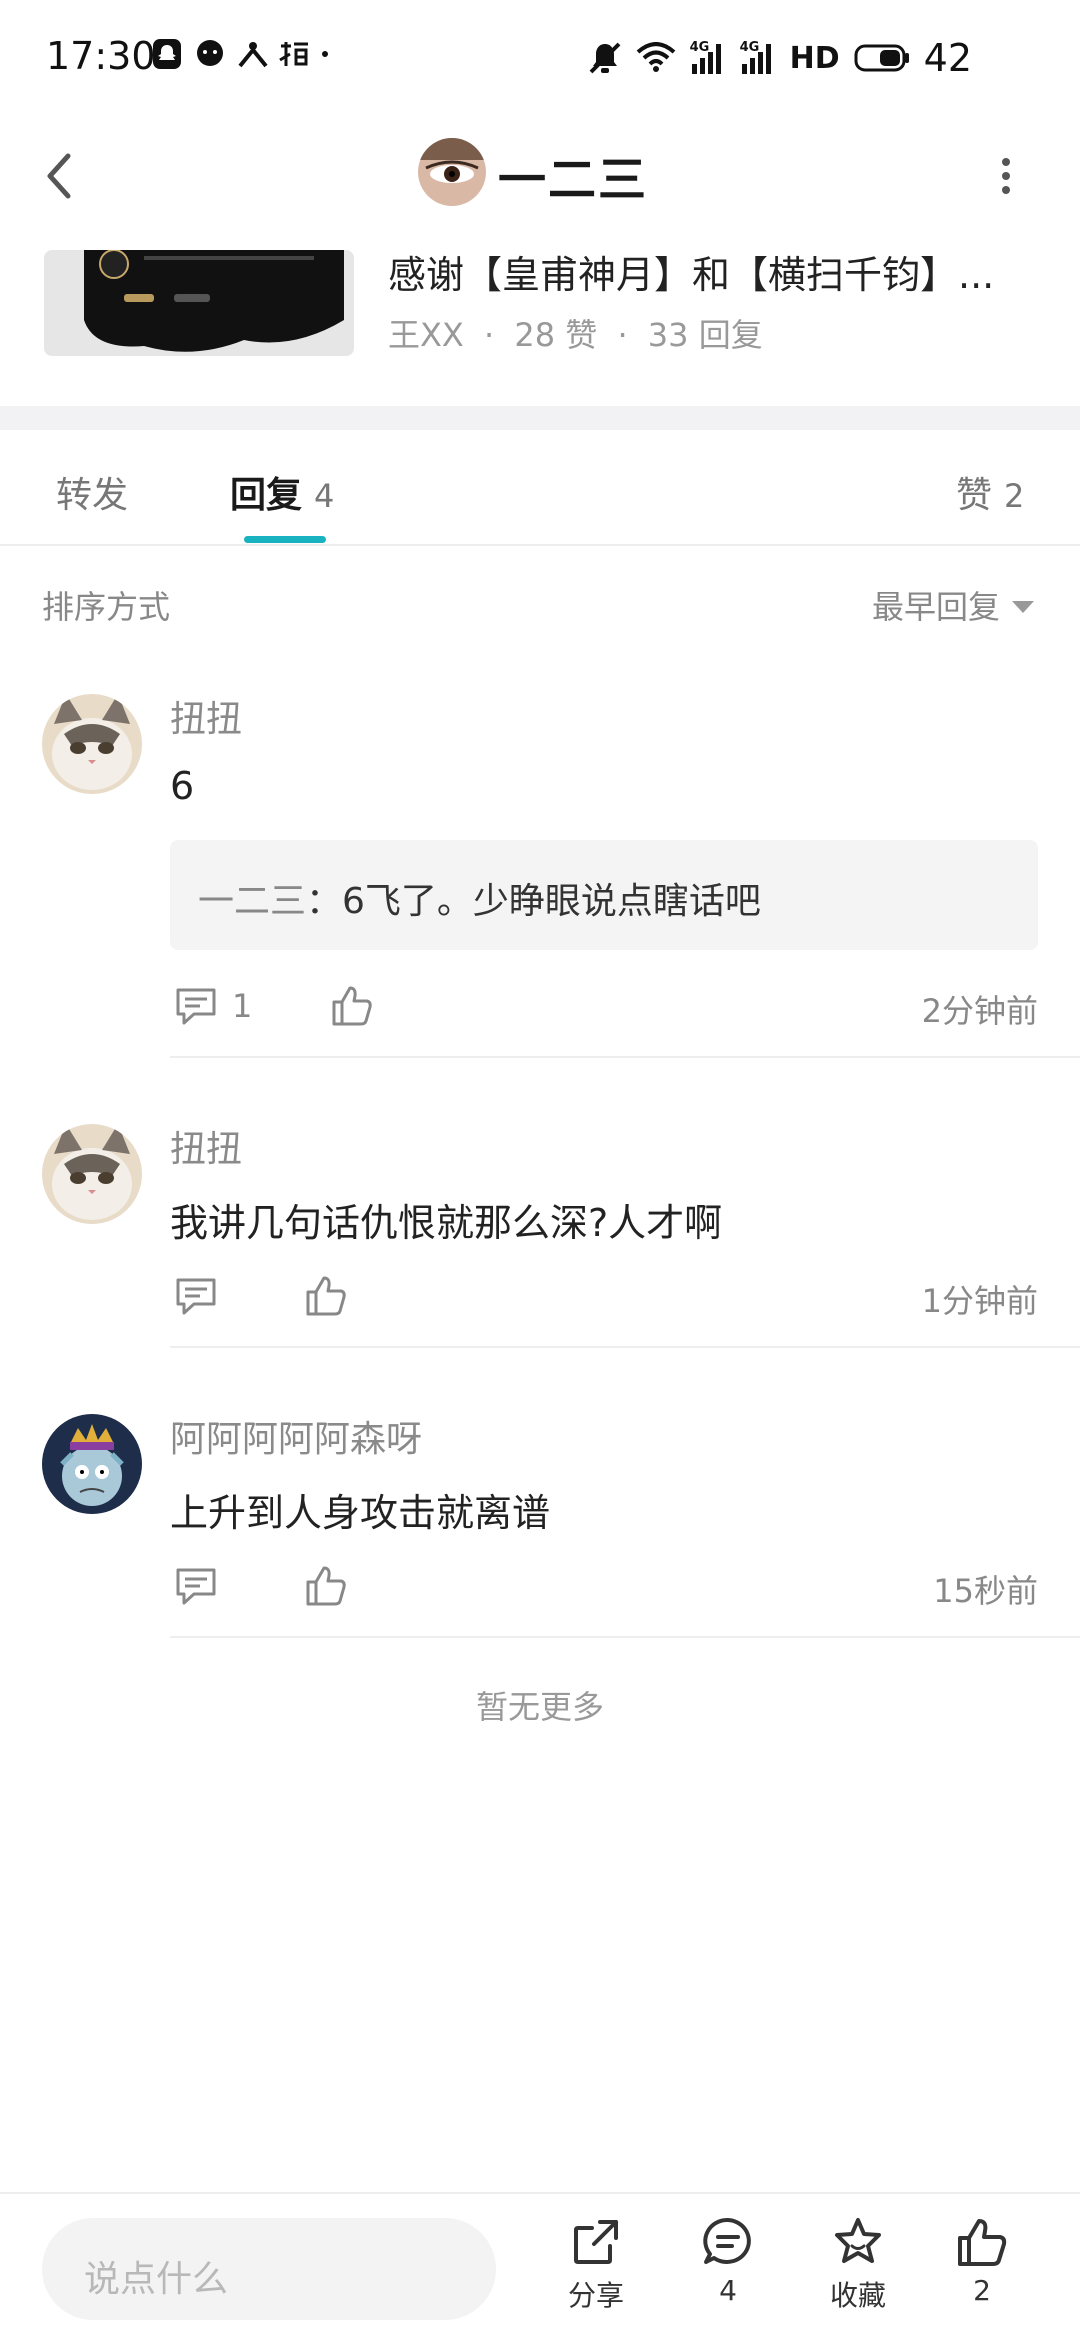 The image size is (1080, 2342). Describe the element at coordinates (947, 58) in the screenshot. I see `battery-level: 42` at that location.